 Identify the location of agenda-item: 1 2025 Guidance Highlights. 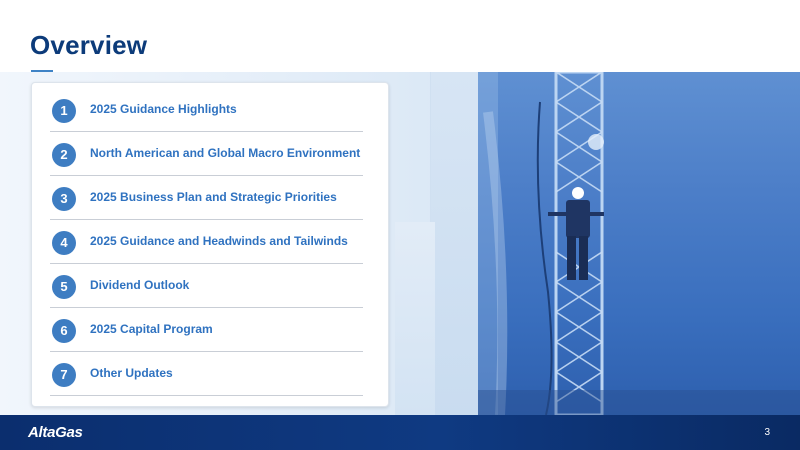
(206, 110).